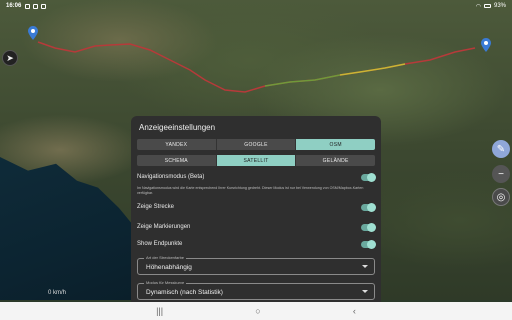 This screenshot has height=320, width=512. Describe the element at coordinates (256, 265) in the screenshot. I see `route-color-select: Art der Streckenfarbe Höhenabhängig` at that location.